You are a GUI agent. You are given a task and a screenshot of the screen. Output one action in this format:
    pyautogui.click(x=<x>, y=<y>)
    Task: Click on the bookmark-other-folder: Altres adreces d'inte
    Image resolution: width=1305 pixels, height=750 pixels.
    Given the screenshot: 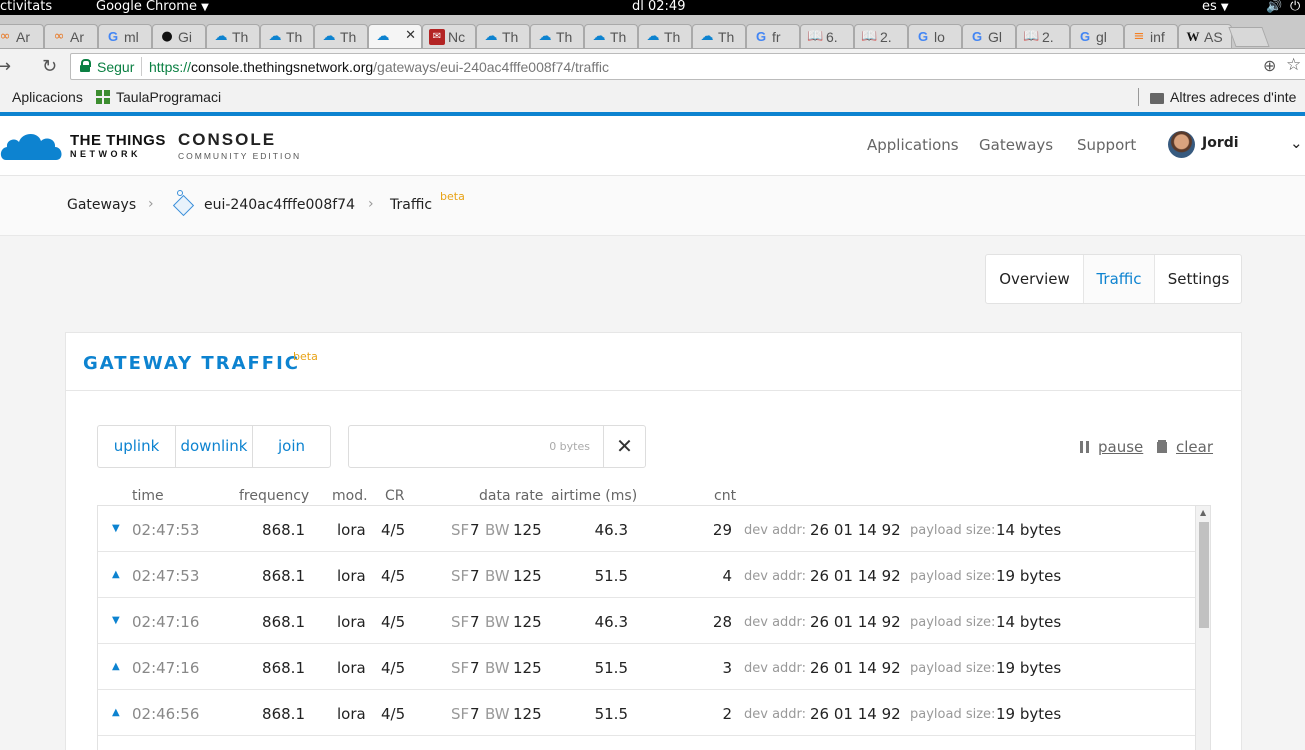 What is the action you would take?
    pyautogui.click(x=1223, y=97)
    